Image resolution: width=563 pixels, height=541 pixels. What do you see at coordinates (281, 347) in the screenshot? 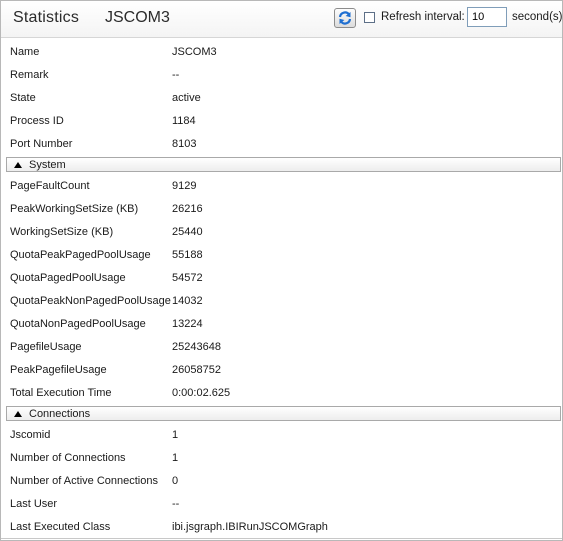
I see `property-row: PagefileUsage 25243648` at bounding box center [281, 347].